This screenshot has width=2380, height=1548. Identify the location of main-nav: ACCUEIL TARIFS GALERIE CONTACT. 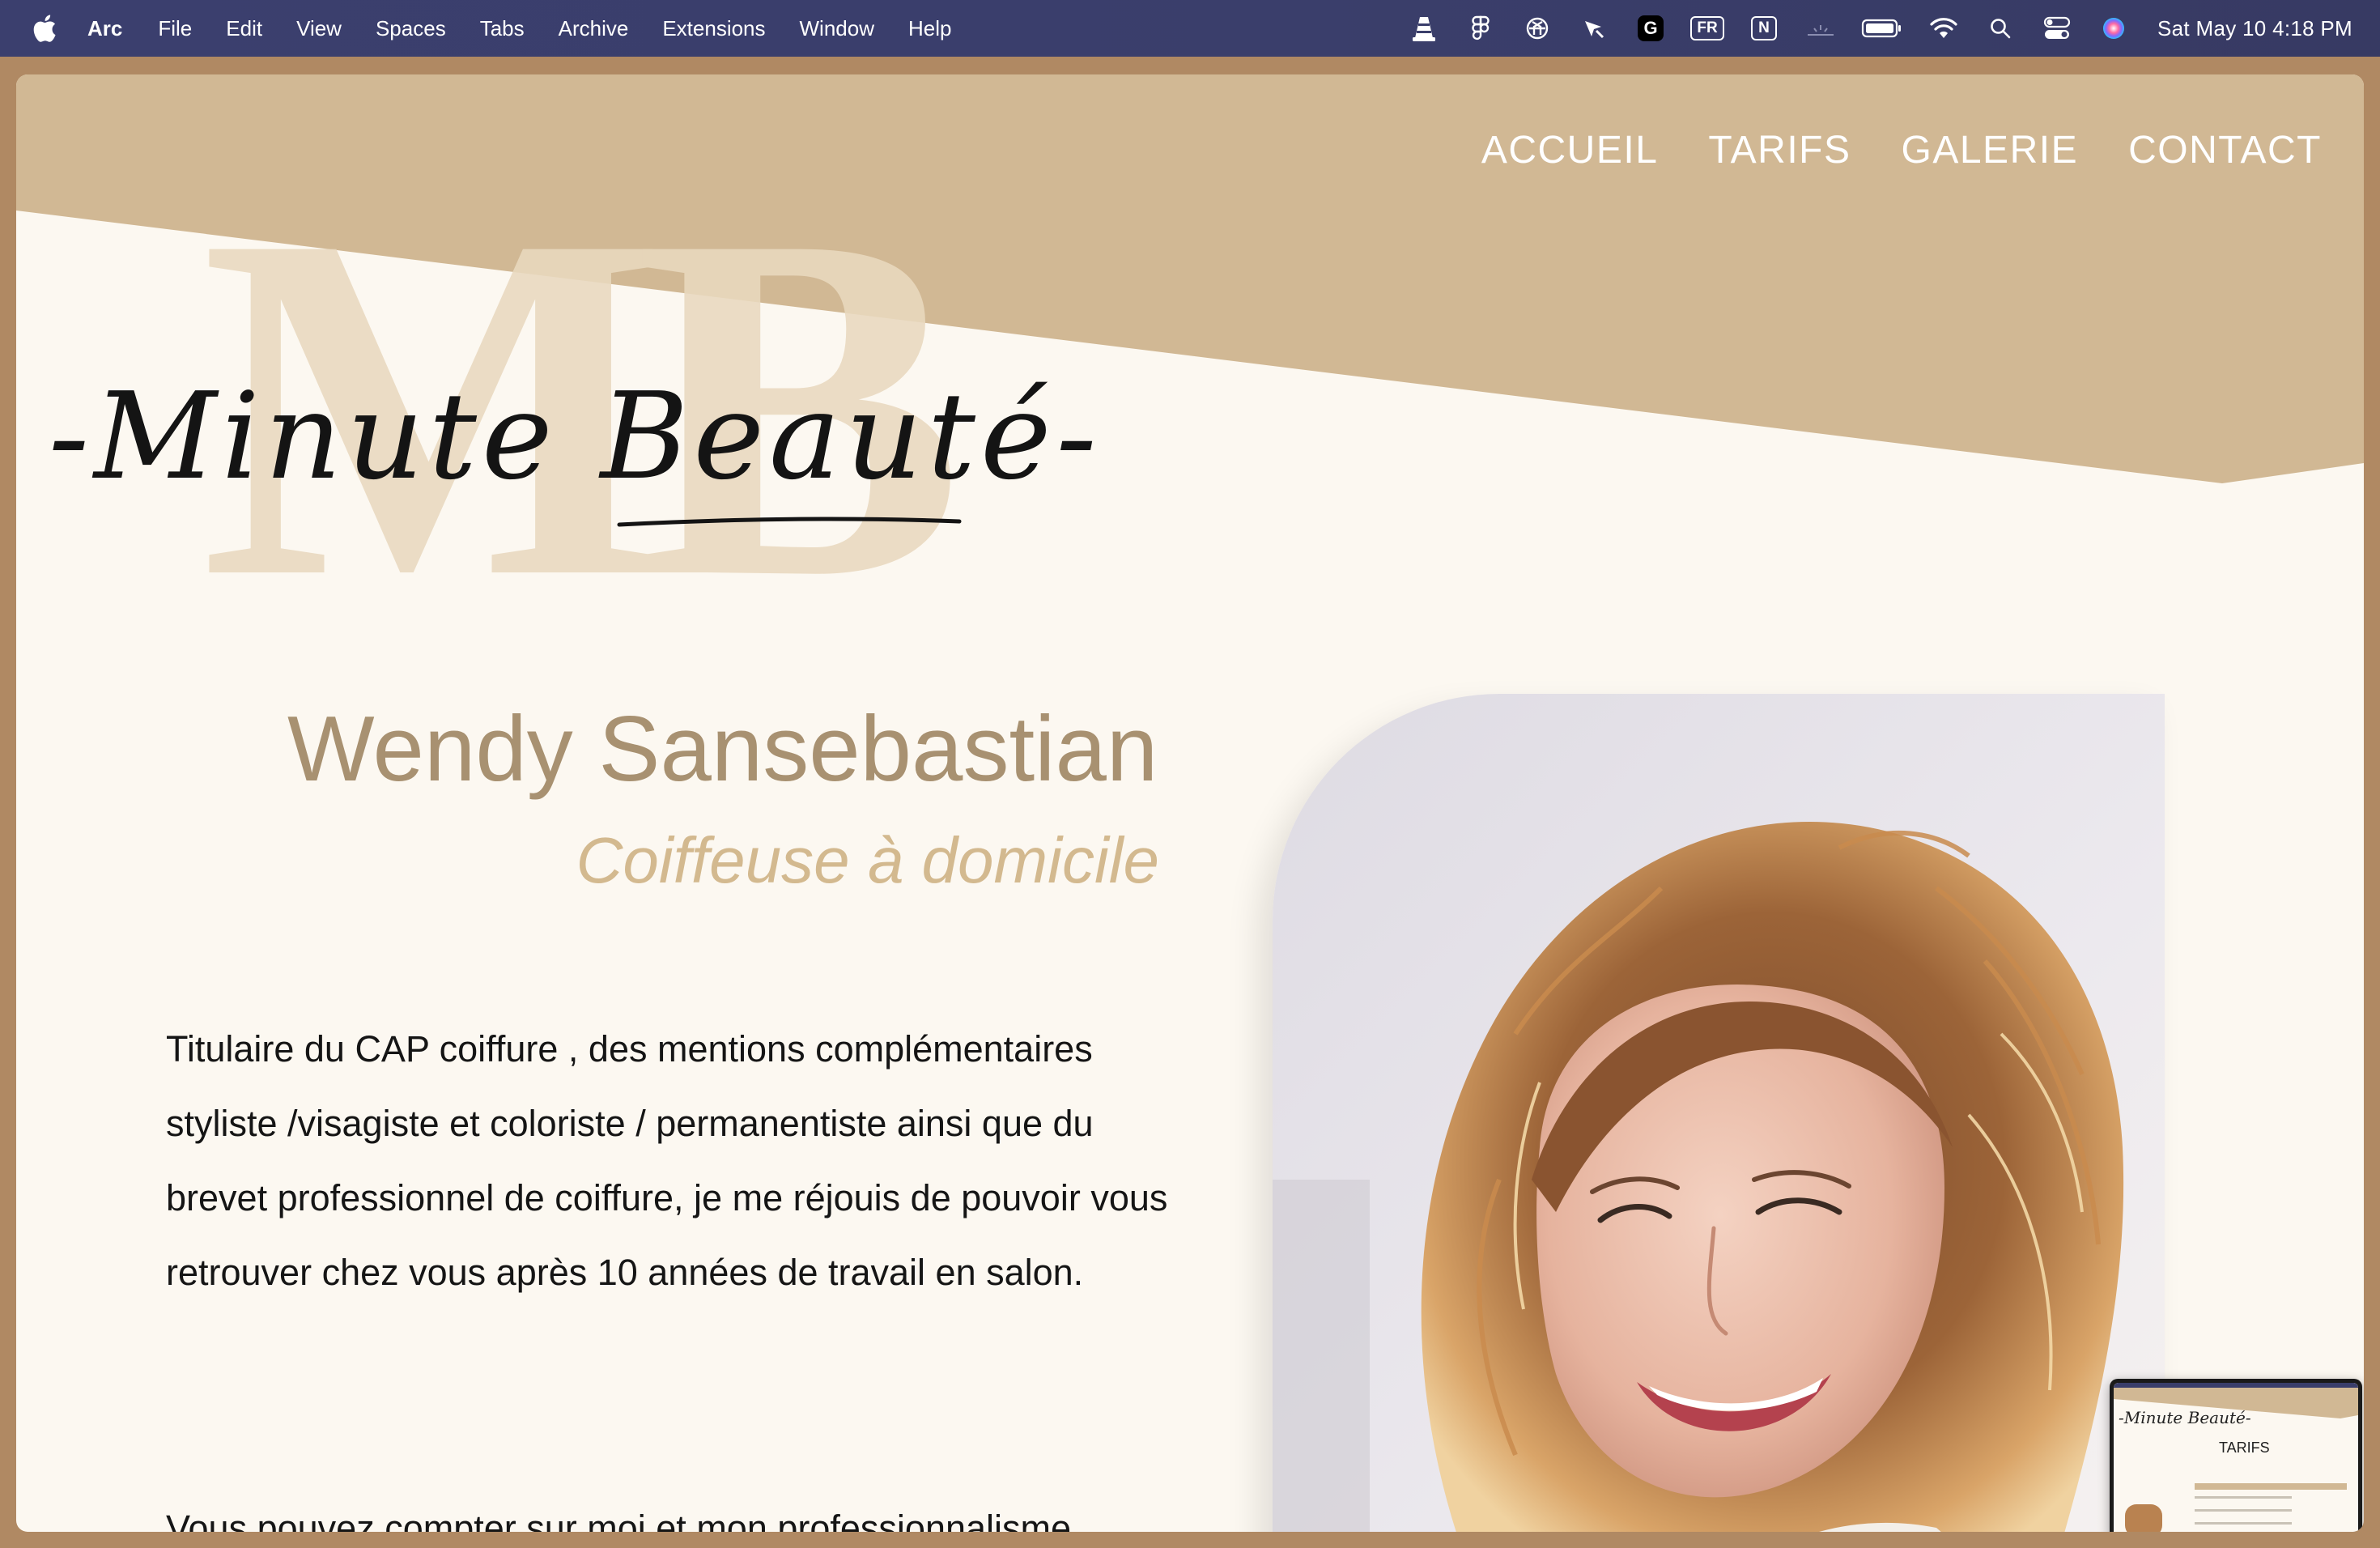
(1876, 150).